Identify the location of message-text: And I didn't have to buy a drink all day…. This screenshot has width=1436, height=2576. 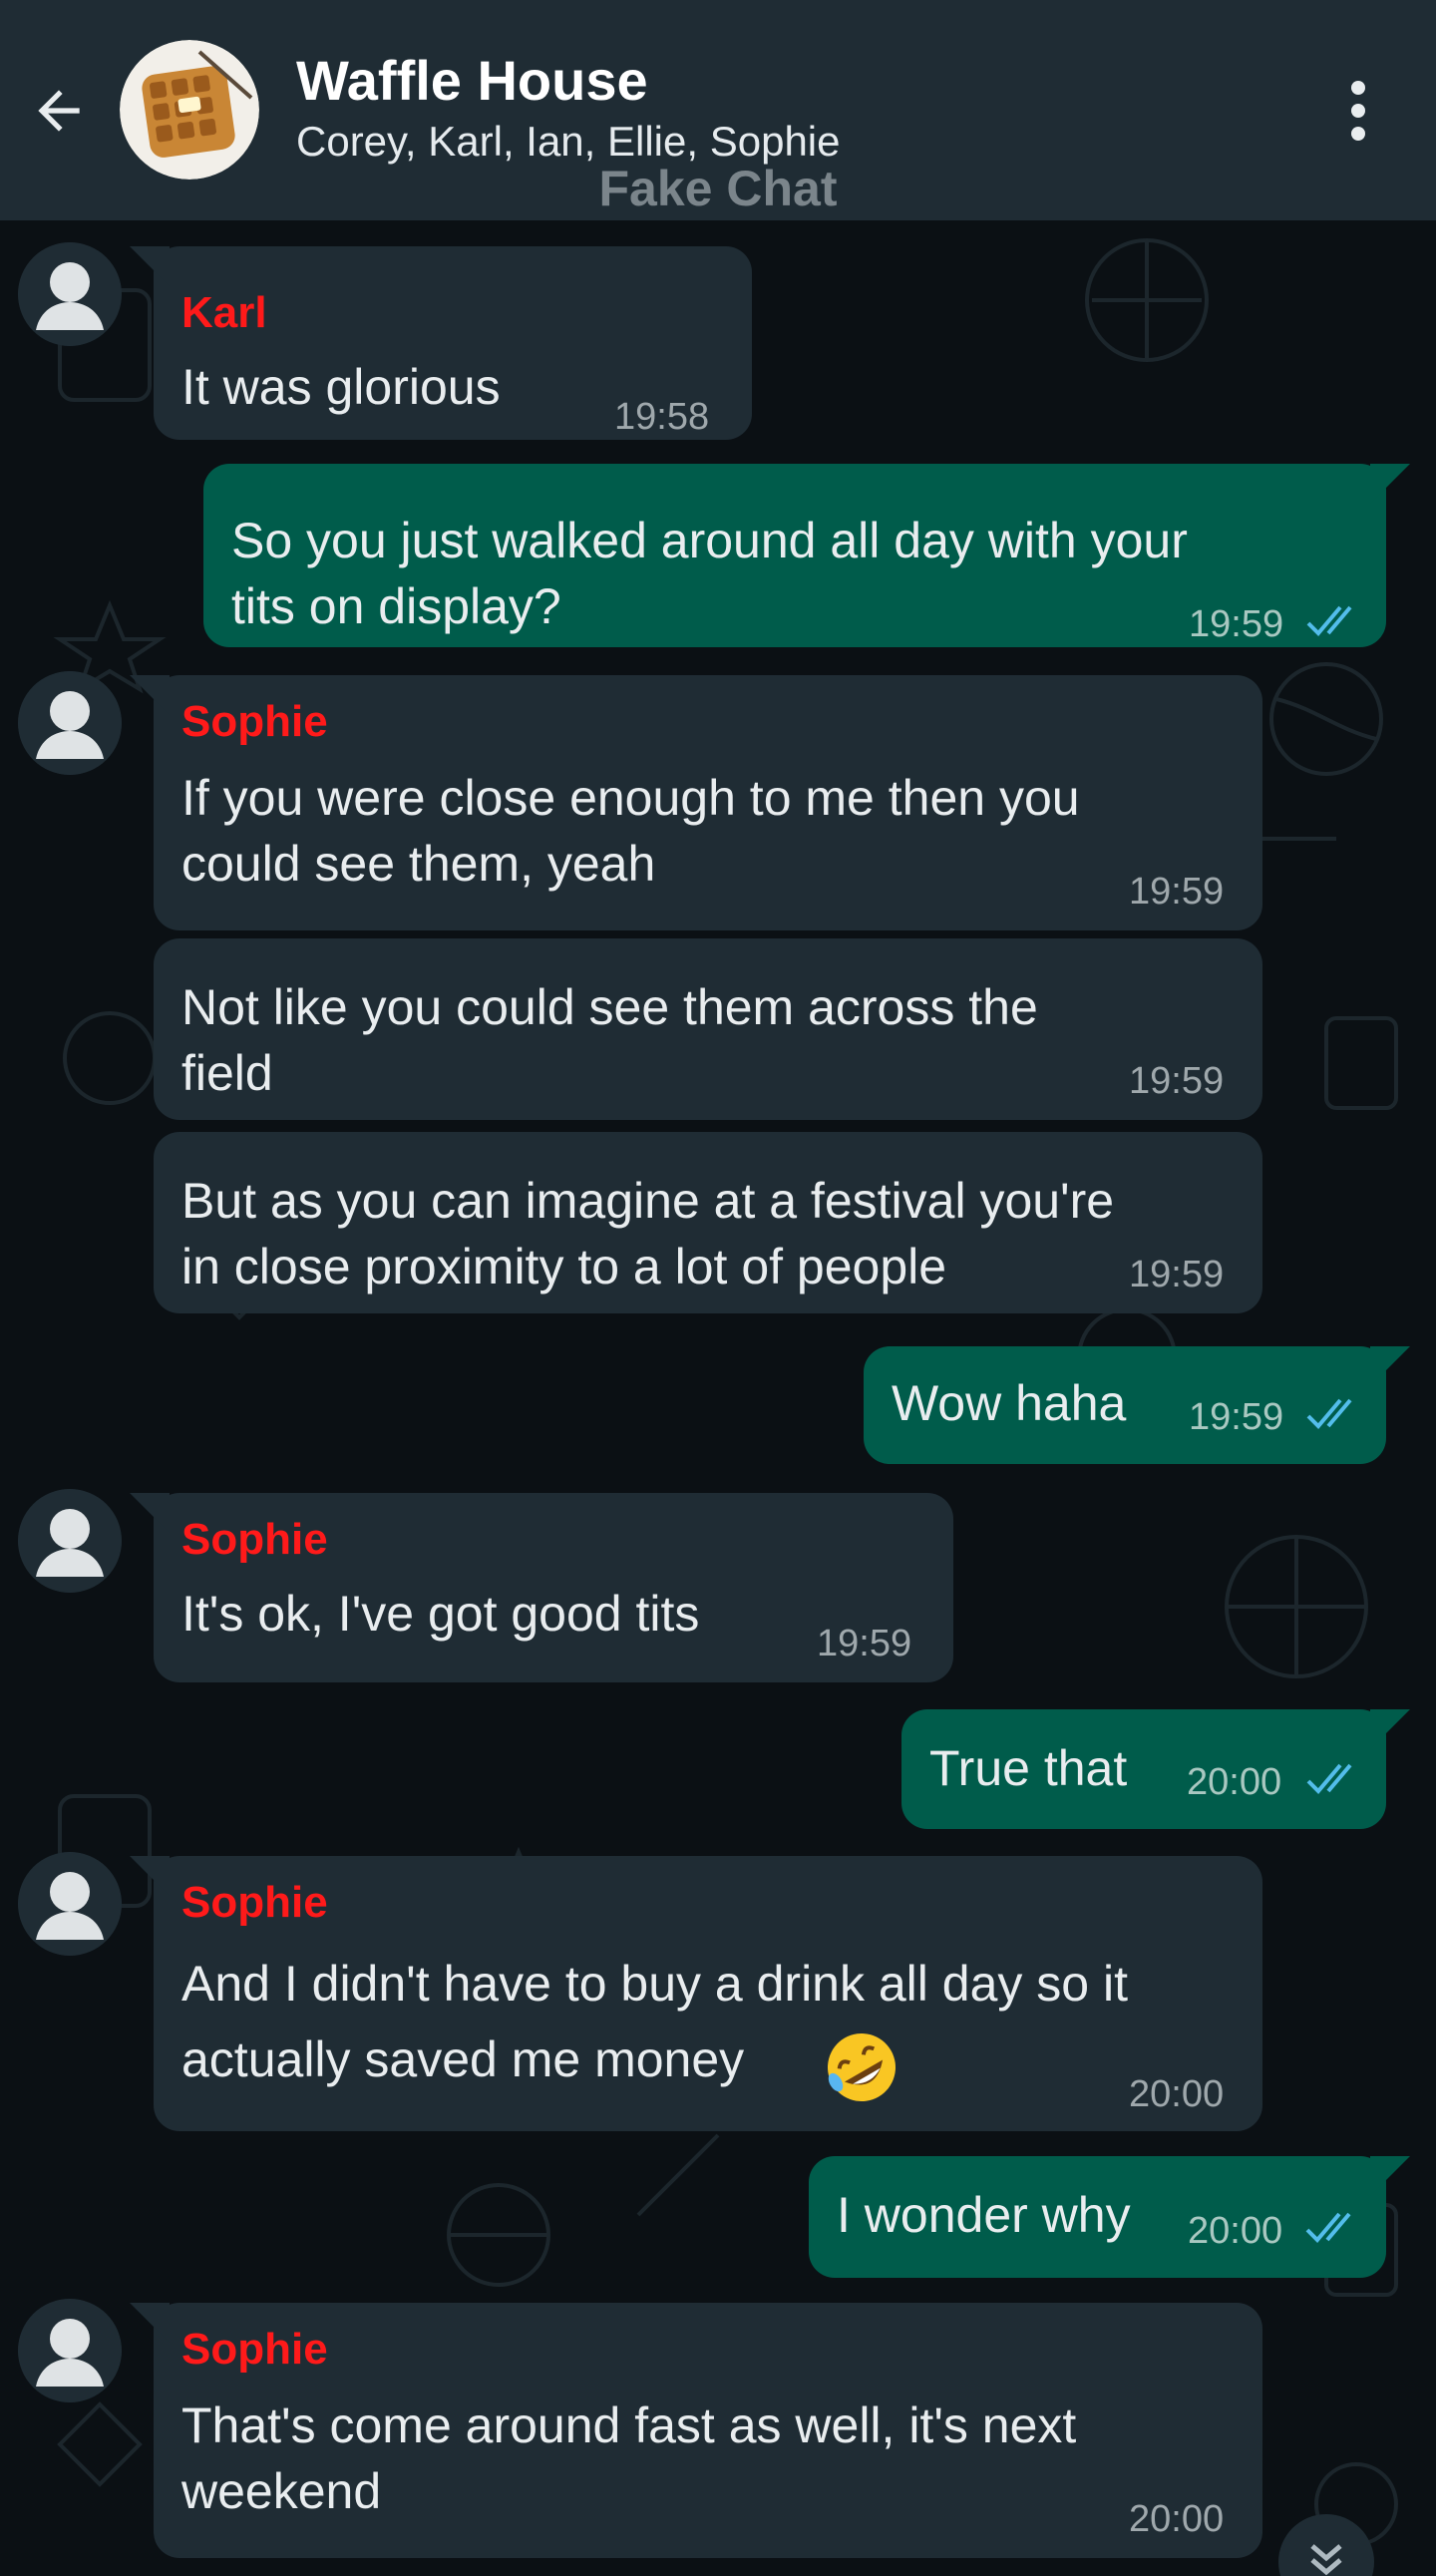
(654, 2021).